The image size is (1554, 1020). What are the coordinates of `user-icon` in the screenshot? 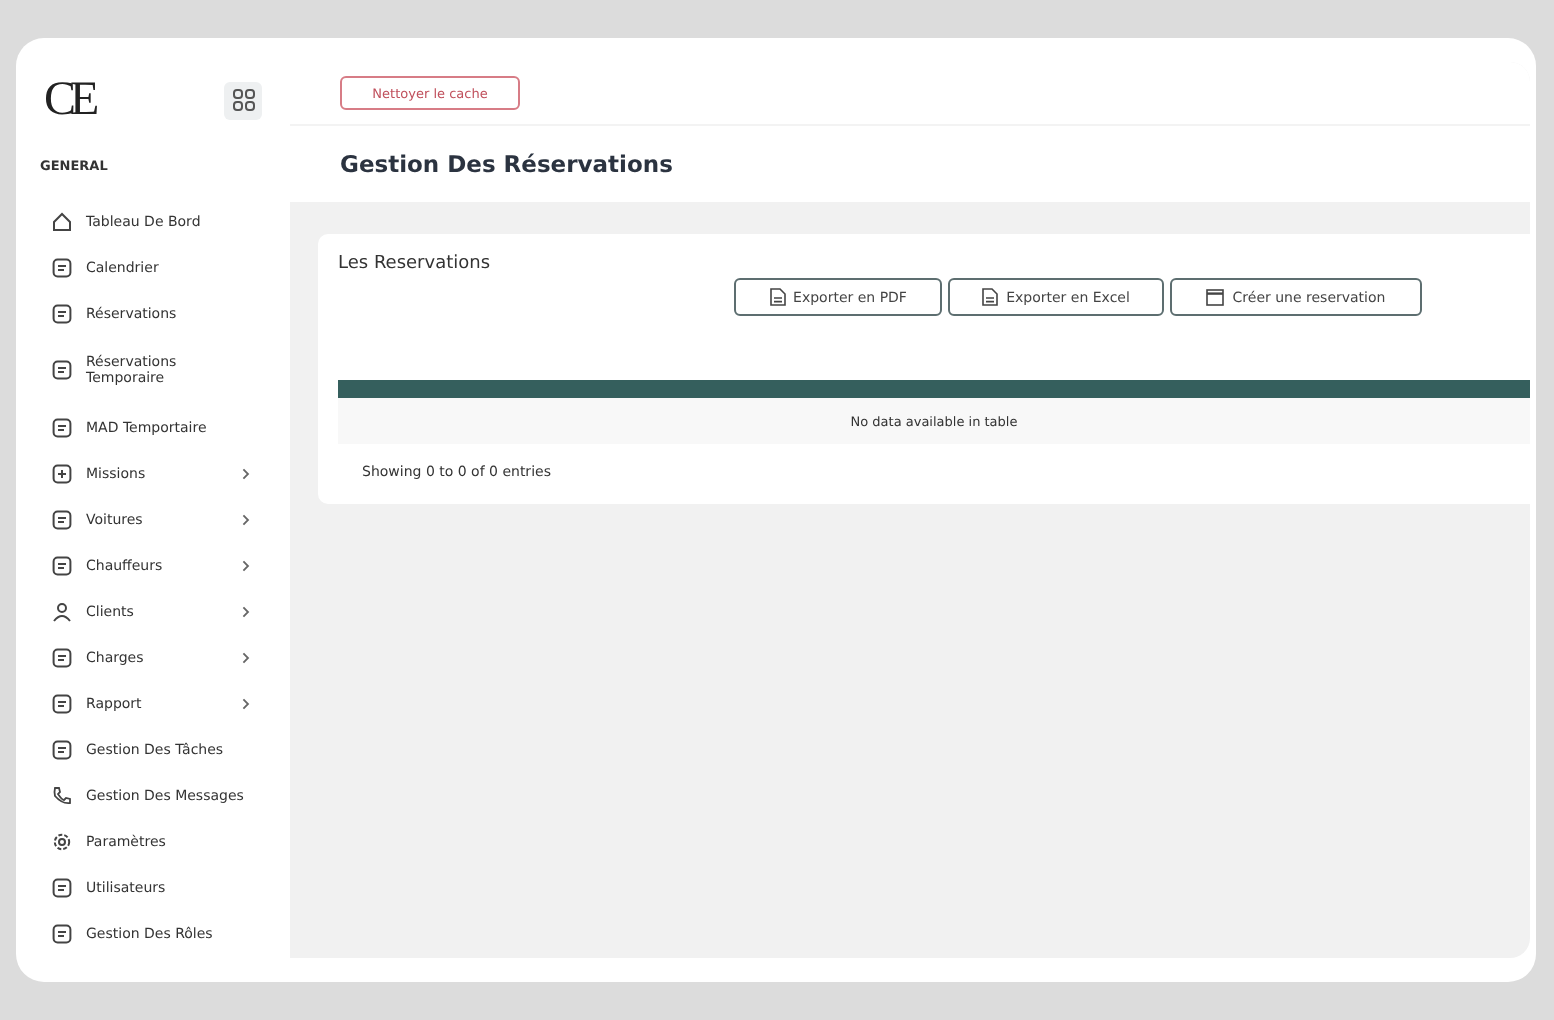 It's located at (62, 611).